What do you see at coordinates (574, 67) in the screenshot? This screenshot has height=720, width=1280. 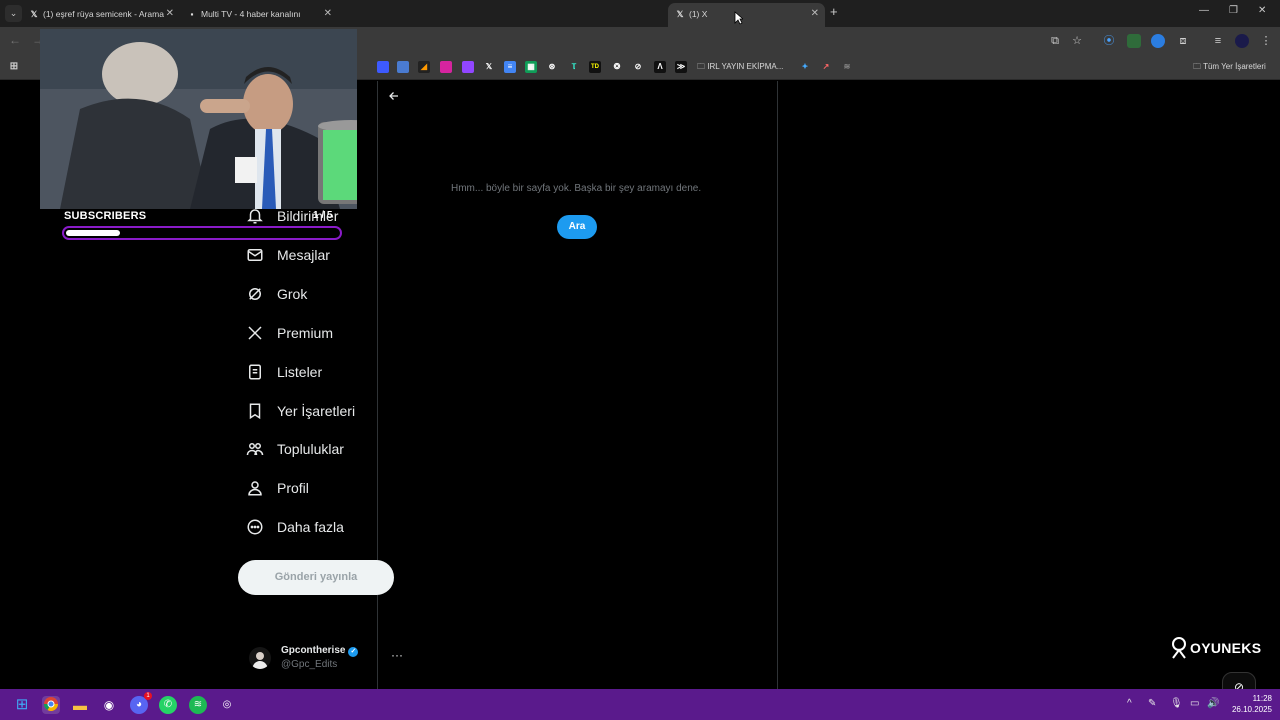 I see `bookmark-icon: Ⲧ` at bounding box center [574, 67].